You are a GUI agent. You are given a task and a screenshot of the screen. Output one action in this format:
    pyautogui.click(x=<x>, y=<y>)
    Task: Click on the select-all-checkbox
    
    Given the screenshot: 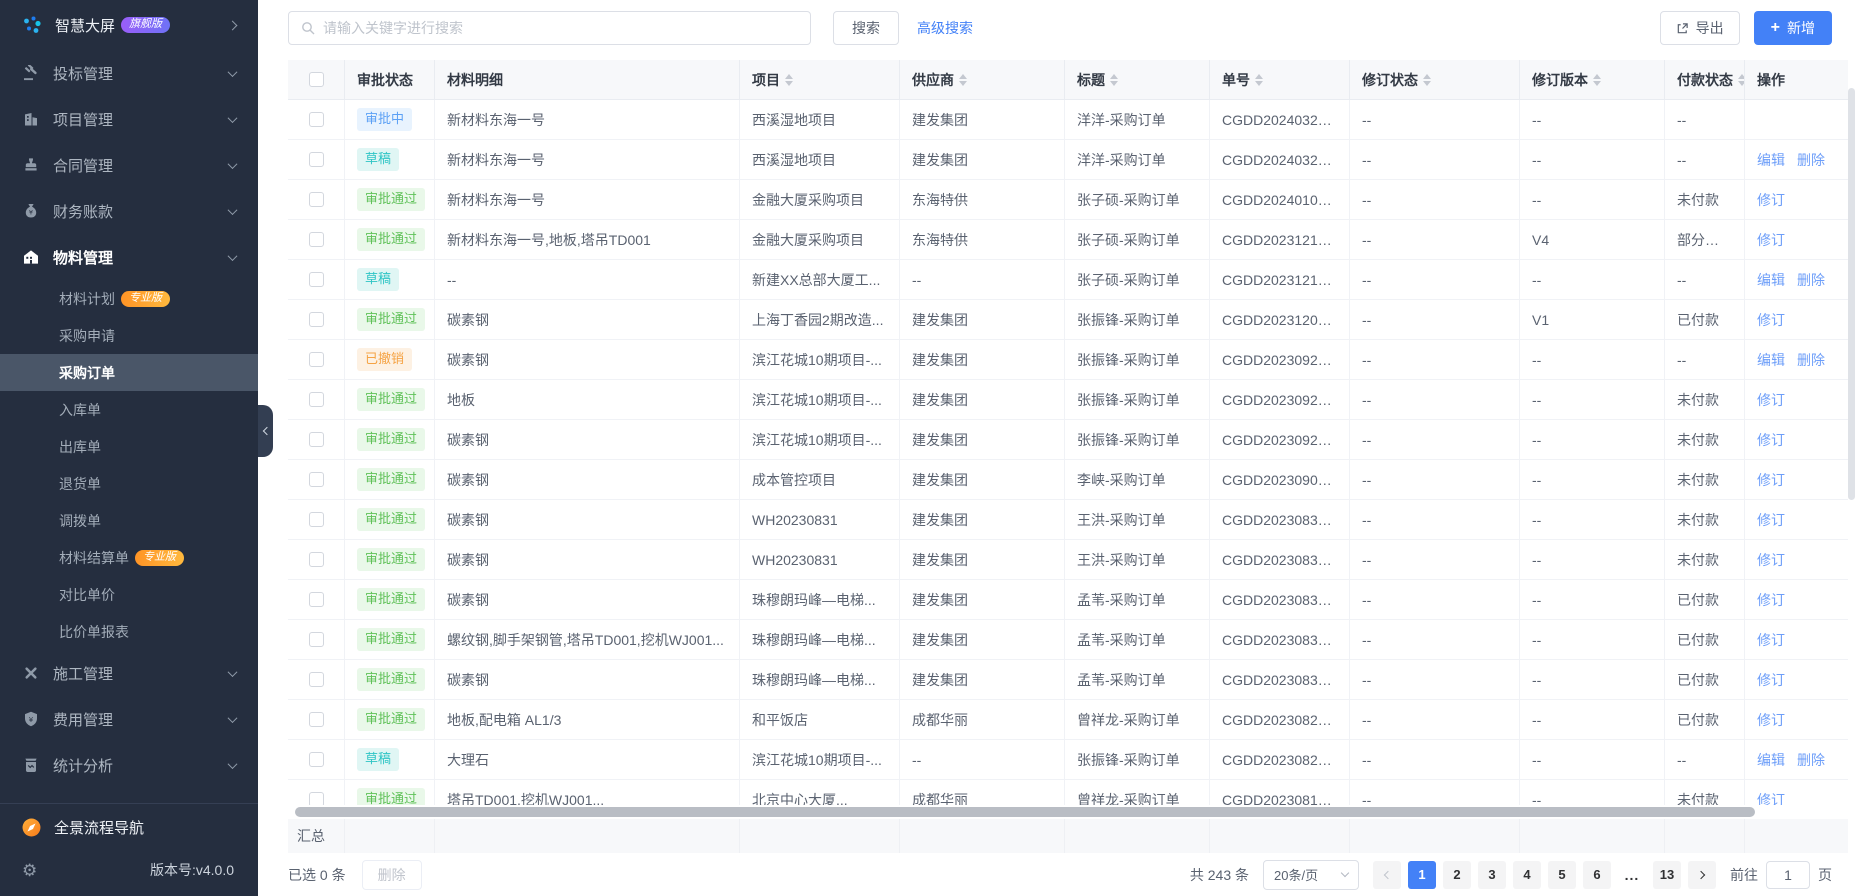 What is the action you would take?
    pyautogui.click(x=316, y=79)
    